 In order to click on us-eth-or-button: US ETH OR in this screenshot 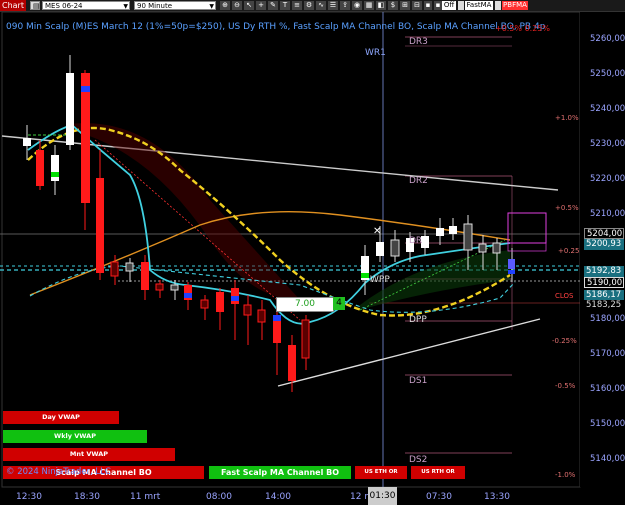, I will do `click(381, 472)`.